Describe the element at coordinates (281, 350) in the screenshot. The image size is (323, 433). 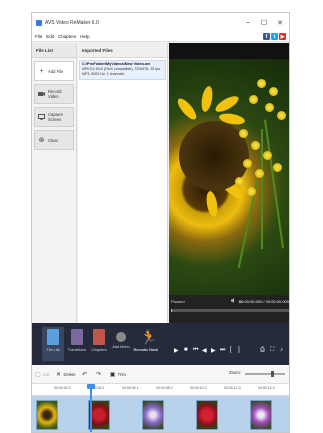
I see `volume-control-icon: ♪` at that location.